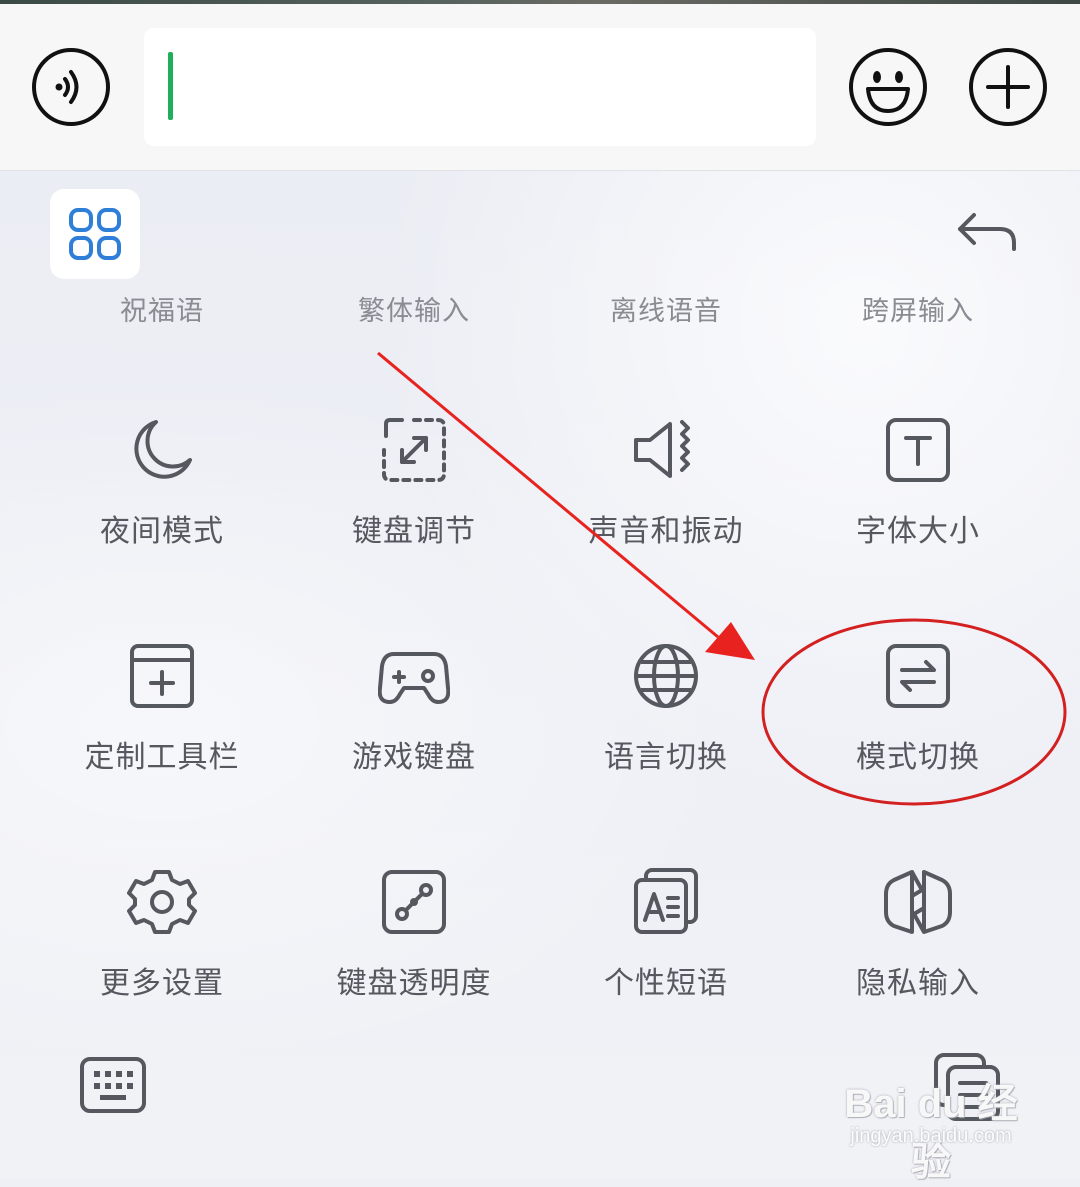  I want to click on plus-icon, so click(1008, 87).